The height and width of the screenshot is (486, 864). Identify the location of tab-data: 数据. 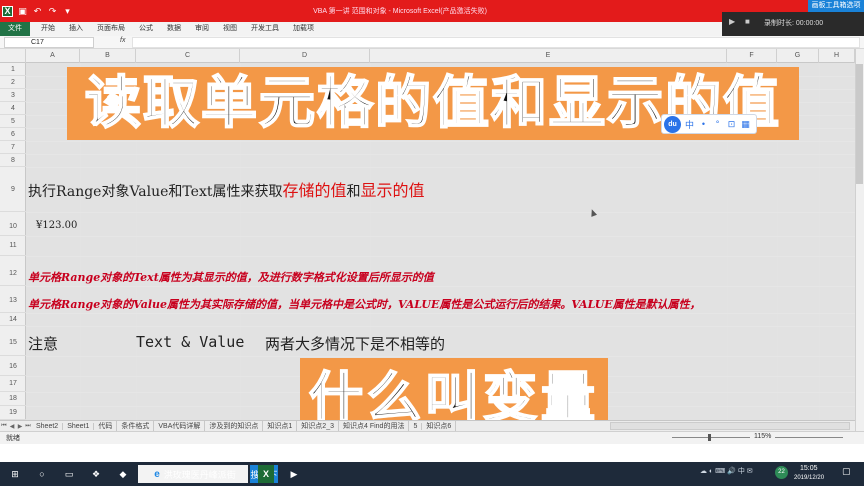
(174, 29).